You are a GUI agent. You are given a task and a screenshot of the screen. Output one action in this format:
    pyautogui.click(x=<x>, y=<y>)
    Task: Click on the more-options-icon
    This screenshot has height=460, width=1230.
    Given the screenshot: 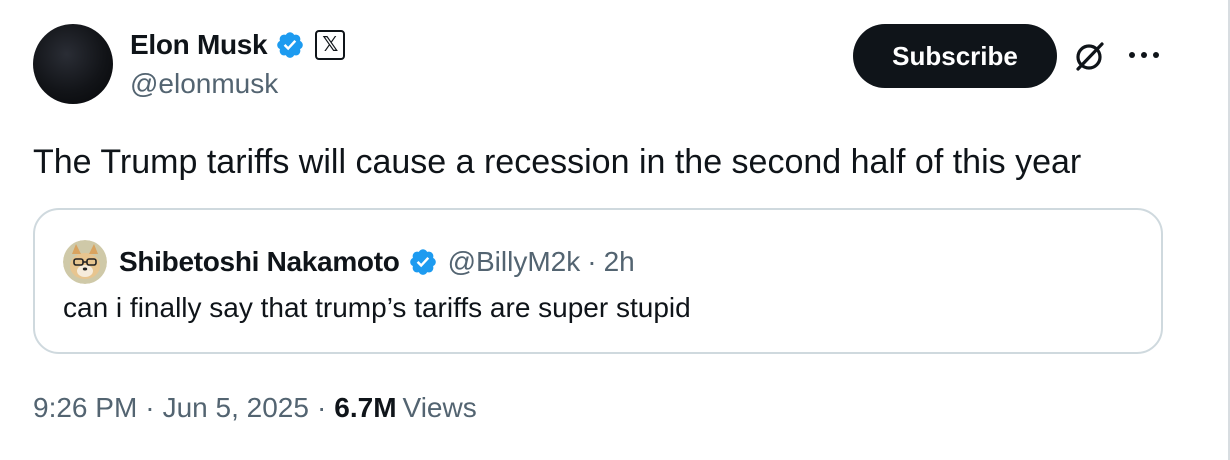 What is the action you would take?
    pyautogui.click(x=1144, y=55)
    